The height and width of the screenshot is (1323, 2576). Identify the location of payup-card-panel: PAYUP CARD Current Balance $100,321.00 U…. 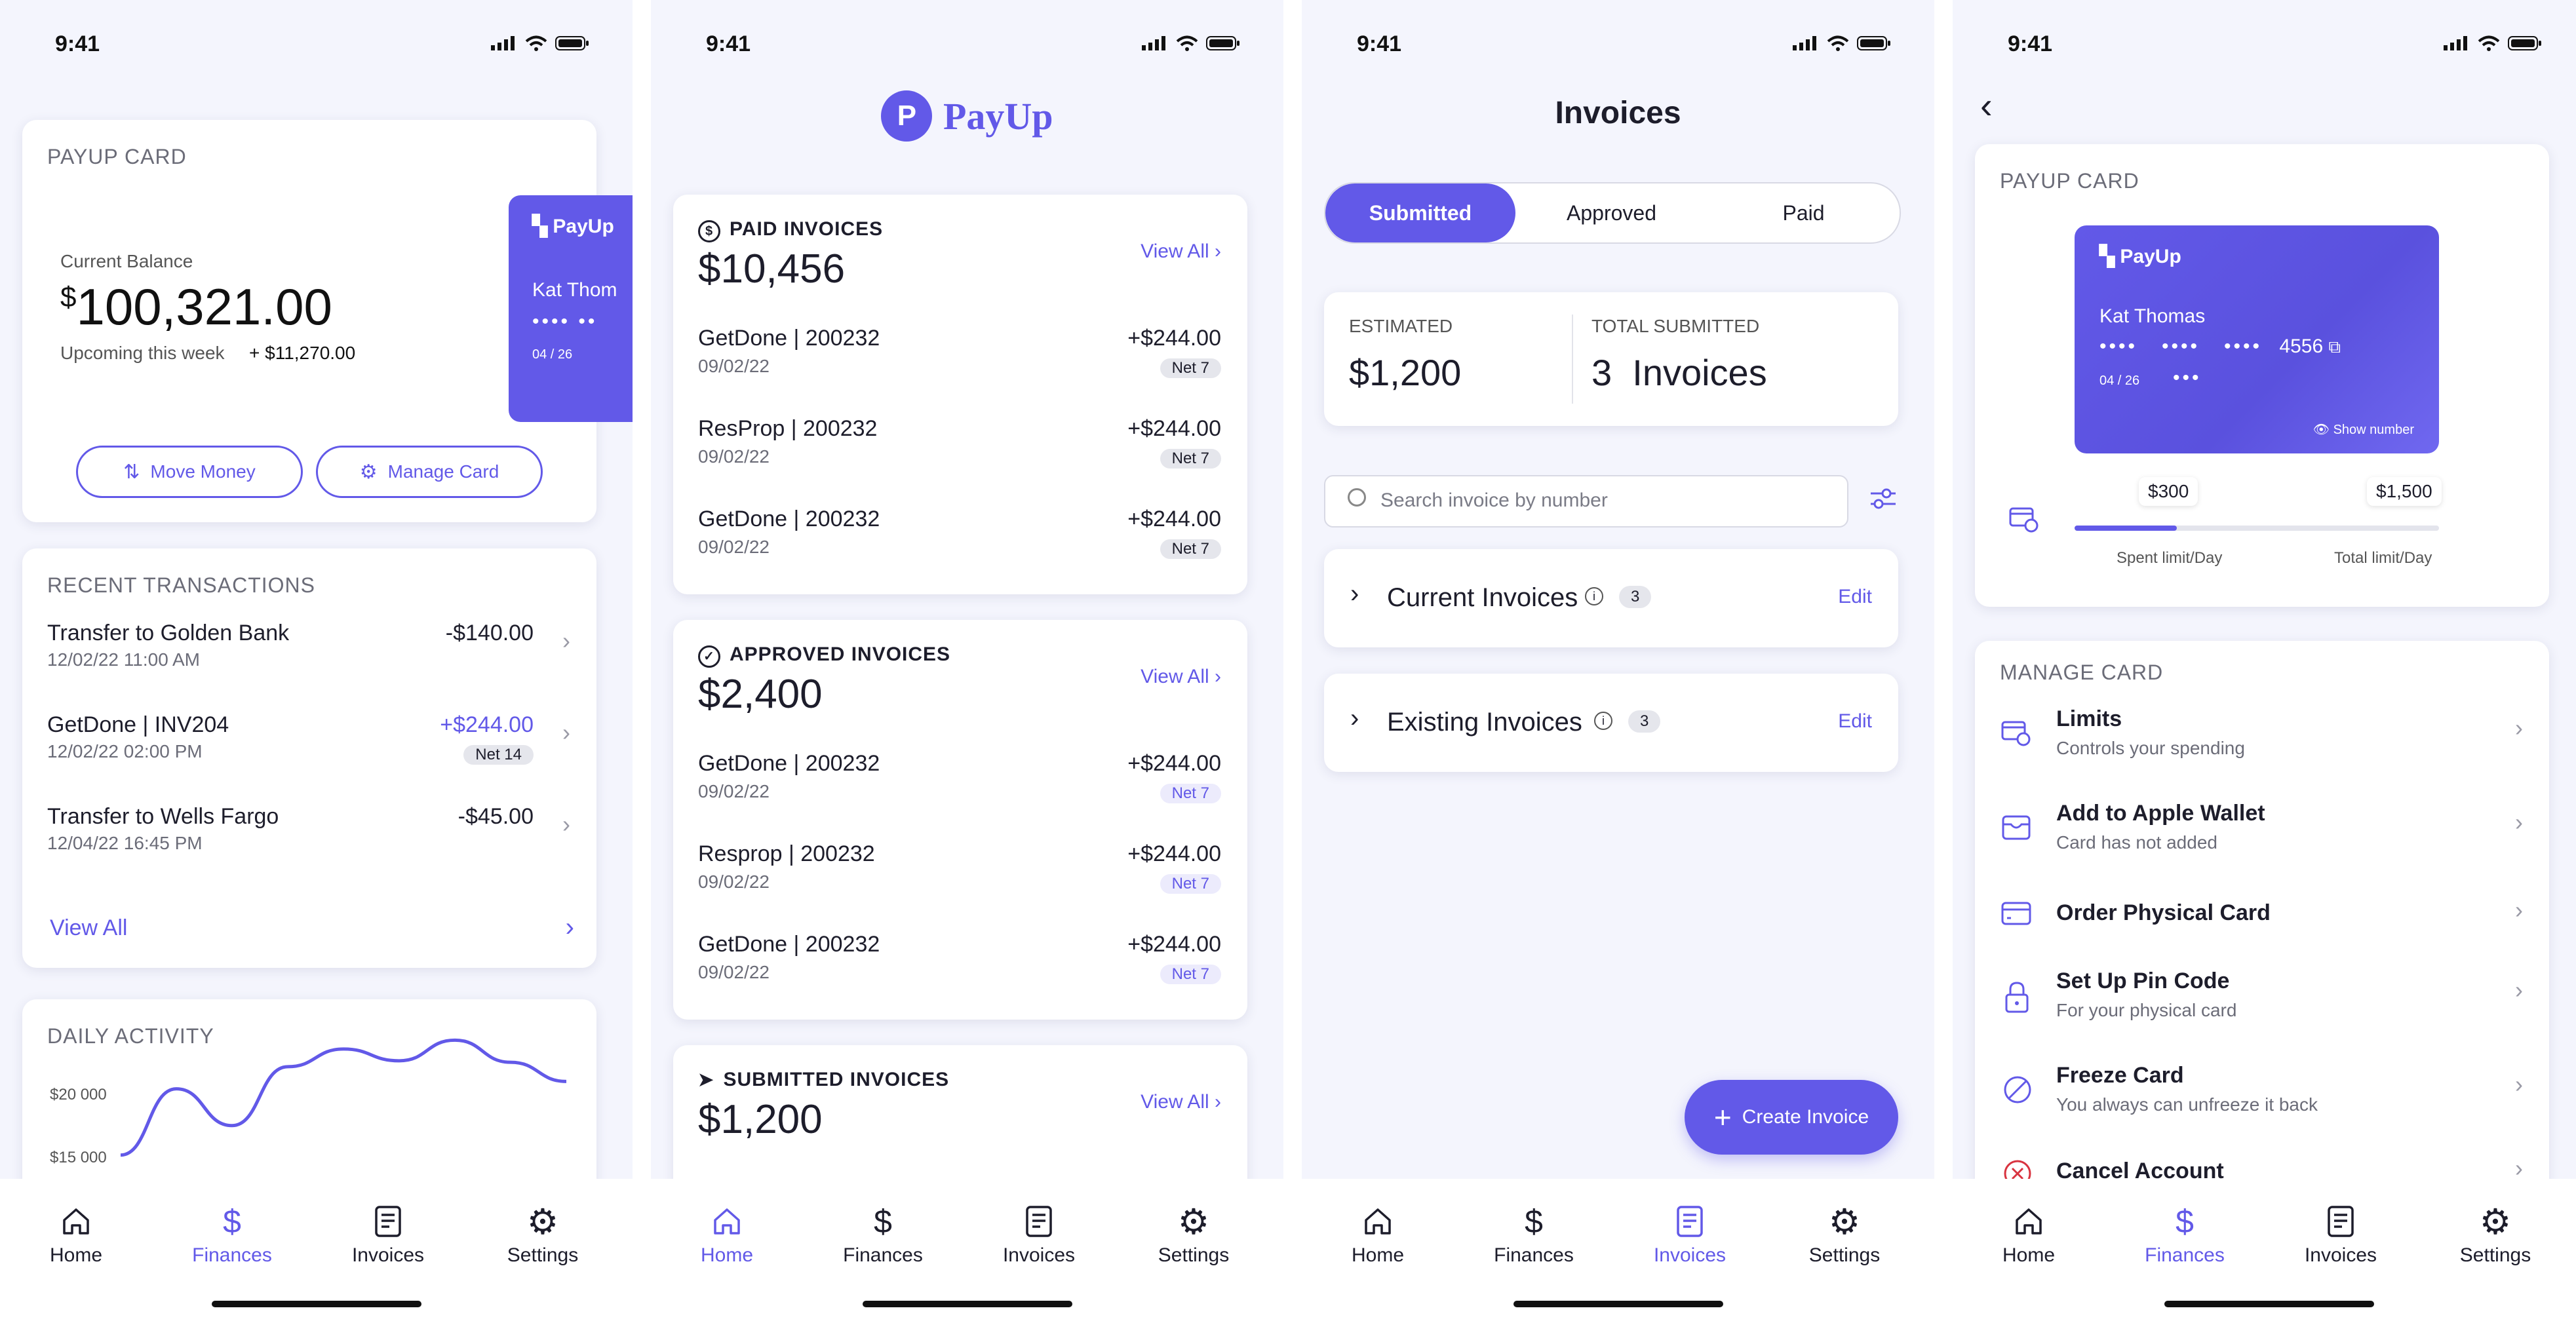
(327, 321).